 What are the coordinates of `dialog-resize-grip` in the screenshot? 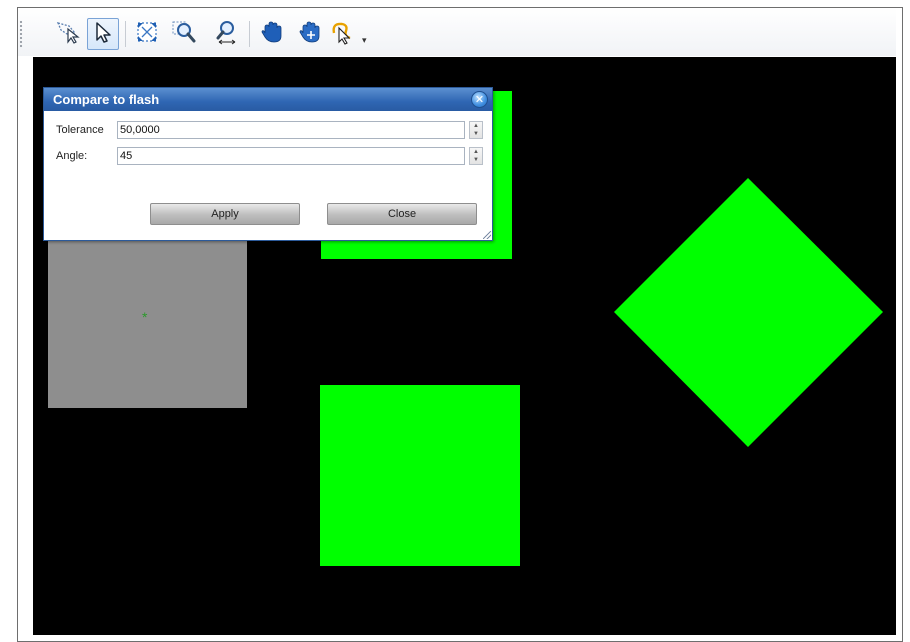 It's located at (487, 235).